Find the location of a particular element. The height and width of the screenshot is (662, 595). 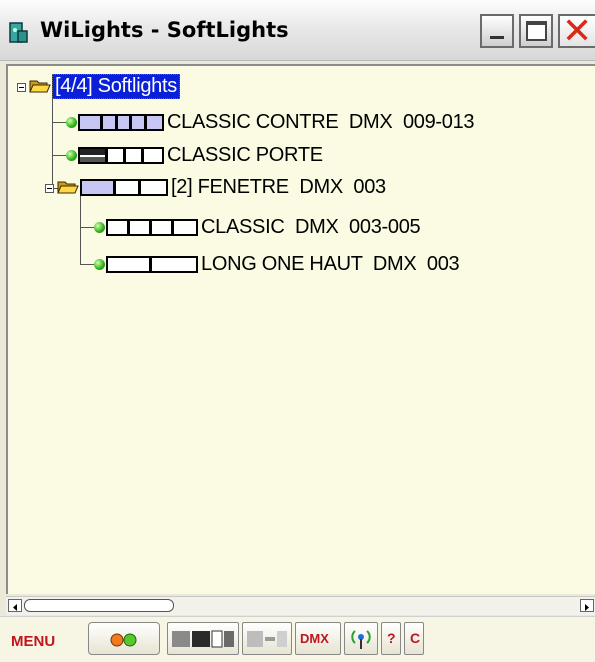

fixture-view-button is located at coordinates (203, 638).